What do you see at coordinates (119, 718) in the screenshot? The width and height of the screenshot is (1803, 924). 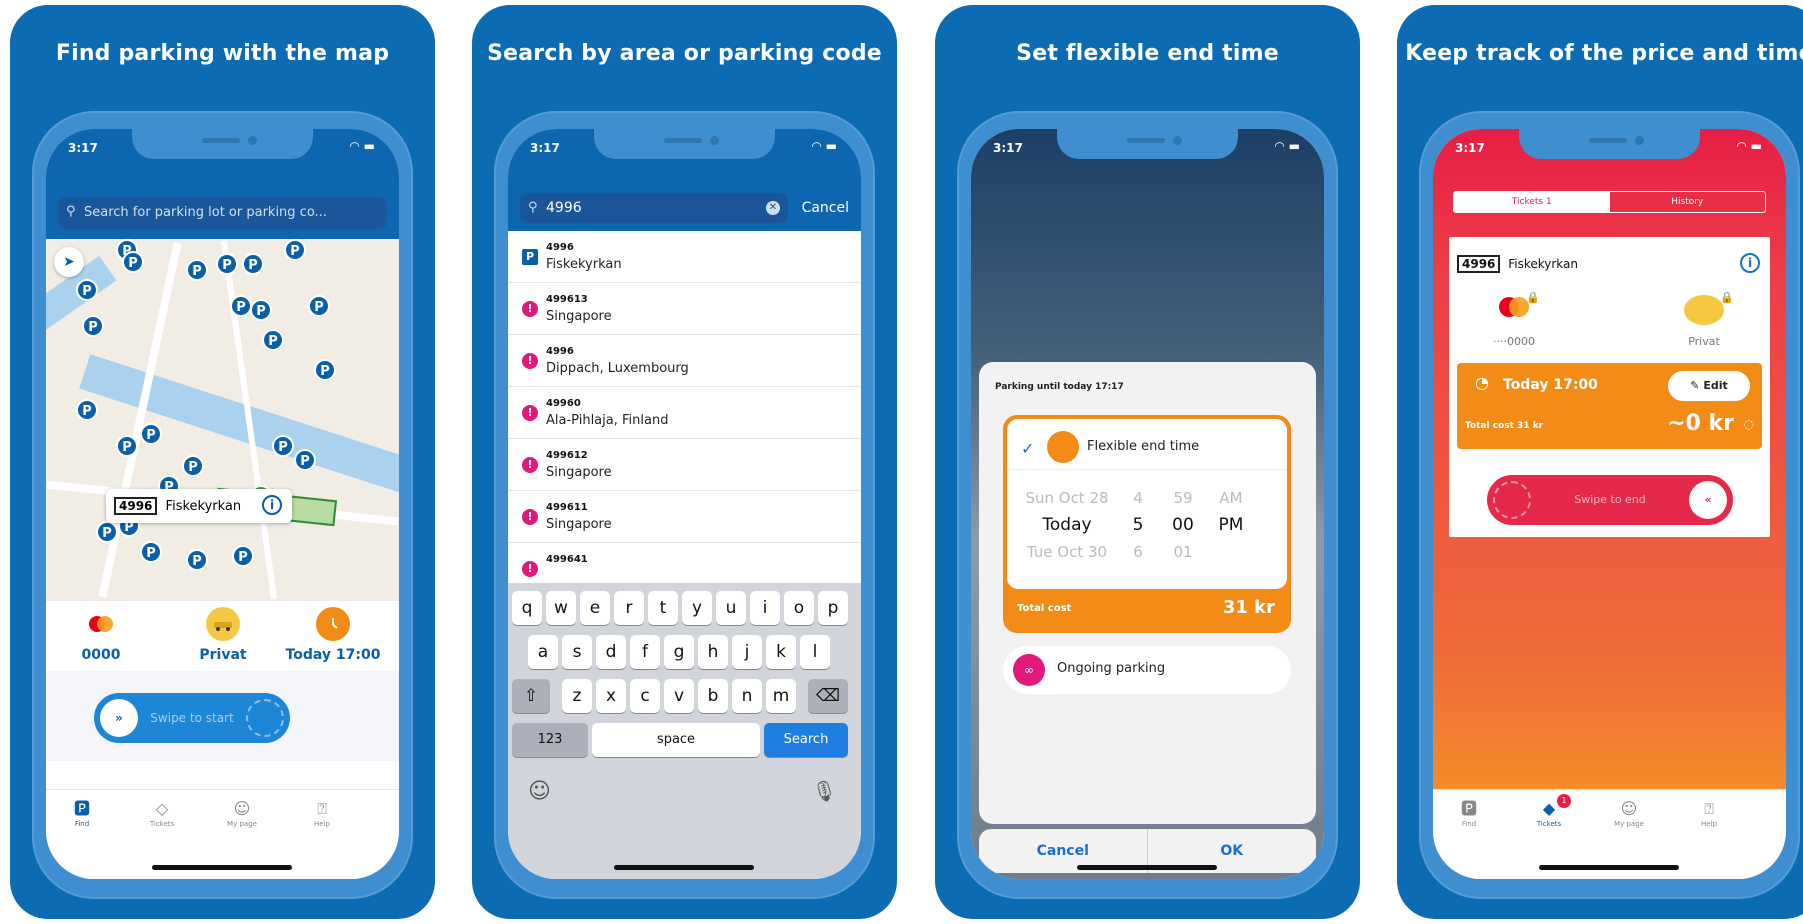 I see `chevron-right-icon: »` at bounding box center [119, 718].